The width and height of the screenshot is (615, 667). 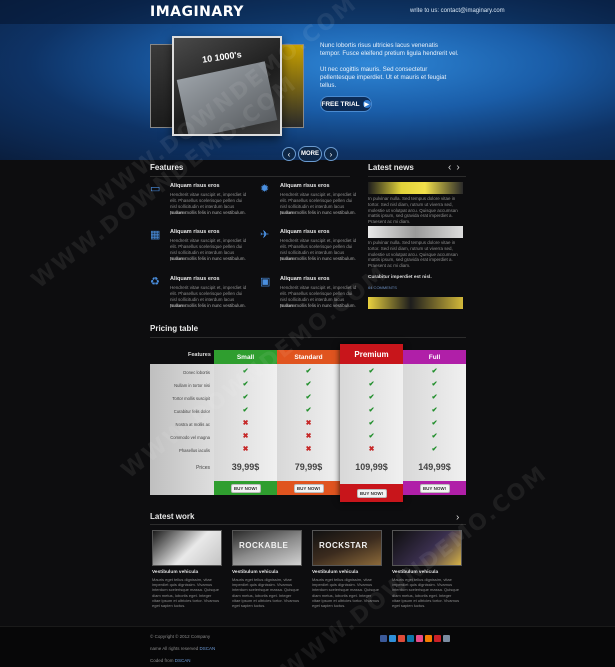 I want to click on work-image: ROCKSTAR, so click(x=347, y=548).